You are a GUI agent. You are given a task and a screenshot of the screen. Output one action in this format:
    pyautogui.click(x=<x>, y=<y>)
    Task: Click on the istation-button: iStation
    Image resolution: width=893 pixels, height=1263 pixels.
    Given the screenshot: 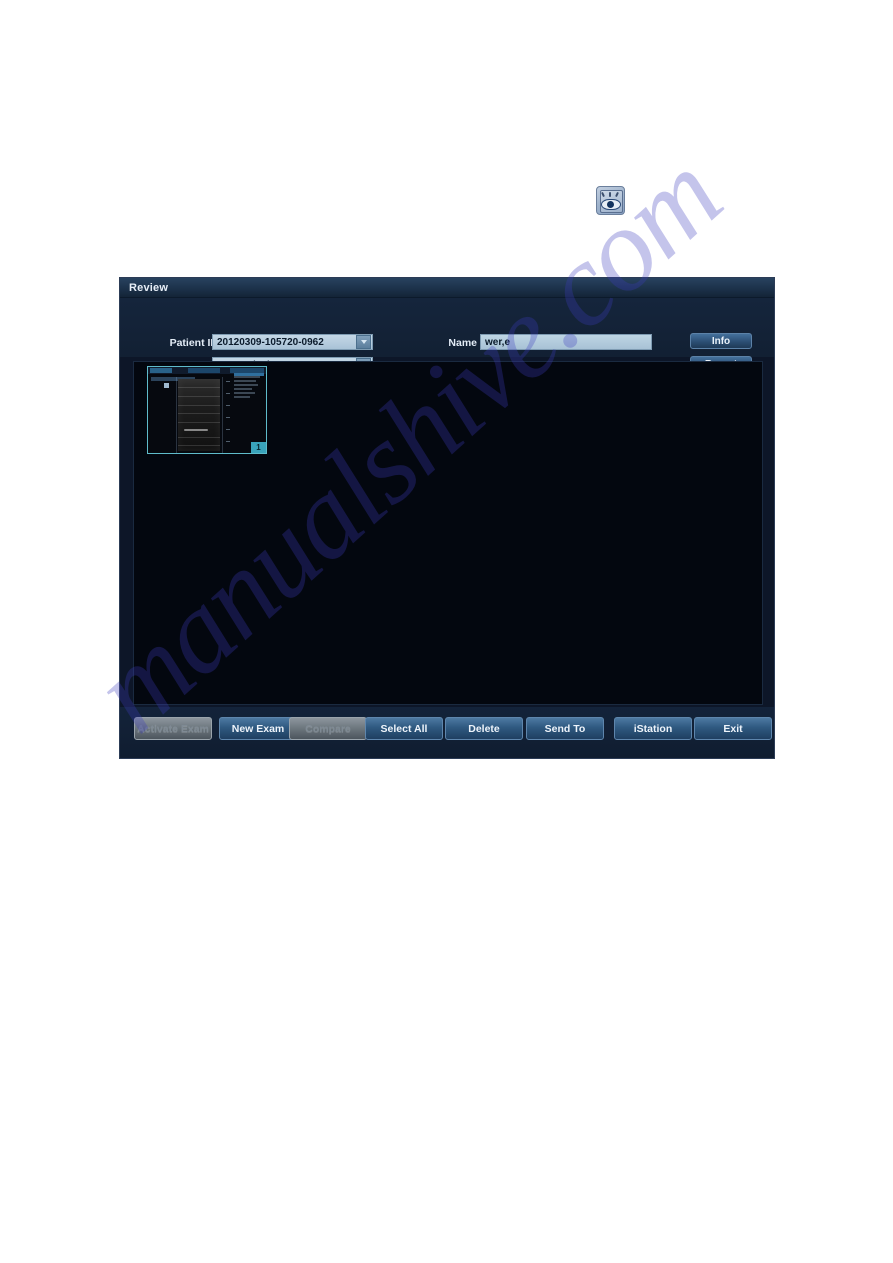 What is the action you would take?
    pyautogui.click(x=653, y=728)
    